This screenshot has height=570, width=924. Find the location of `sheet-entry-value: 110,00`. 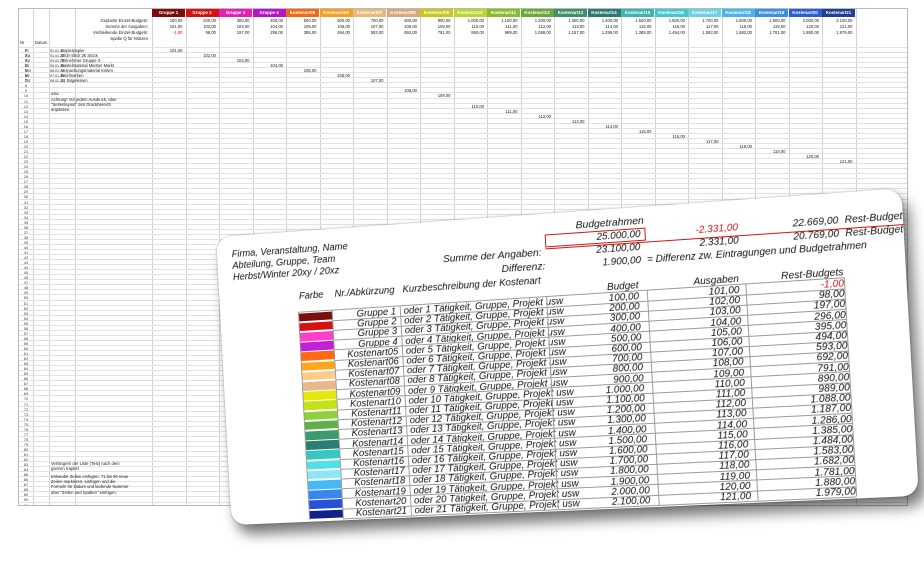

sheet-entry-value: 110,00 is located at coordinates (478, 106).